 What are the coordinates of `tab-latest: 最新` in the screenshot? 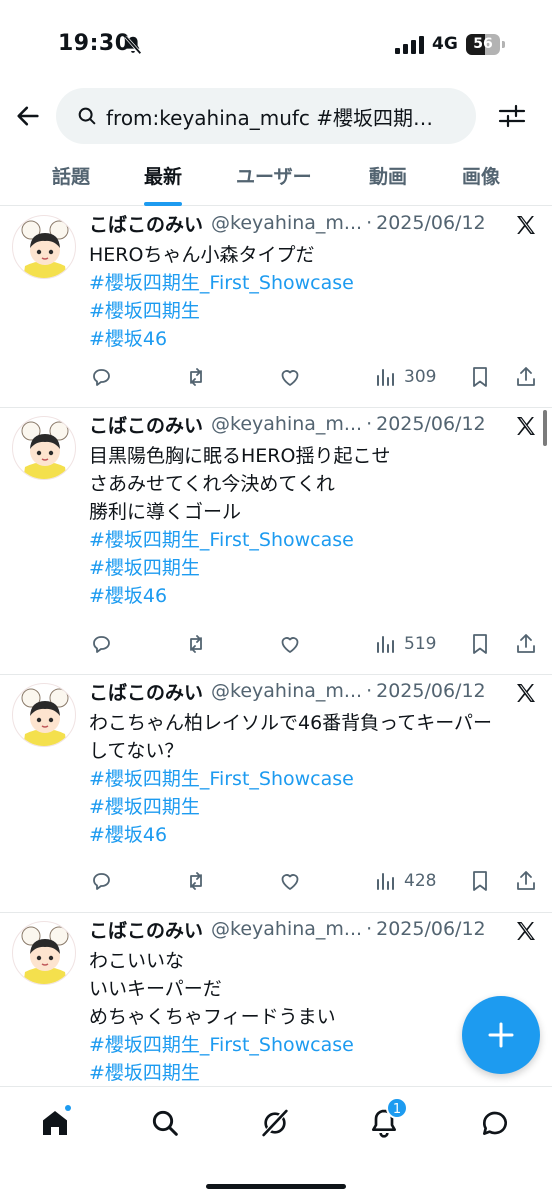 It's located at (163, 184).